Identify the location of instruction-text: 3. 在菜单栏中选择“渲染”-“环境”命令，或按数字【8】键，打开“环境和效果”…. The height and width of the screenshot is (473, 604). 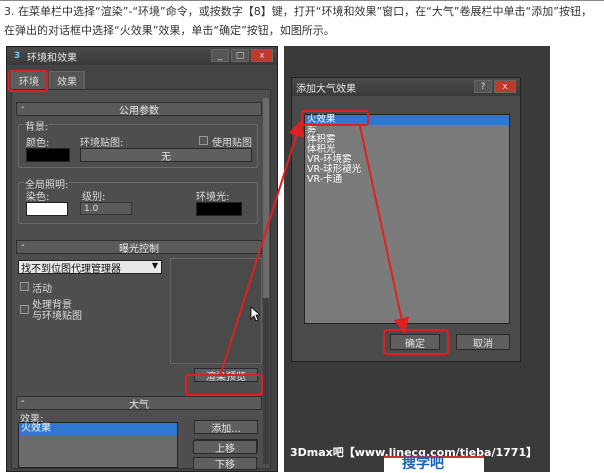
(298, 21).